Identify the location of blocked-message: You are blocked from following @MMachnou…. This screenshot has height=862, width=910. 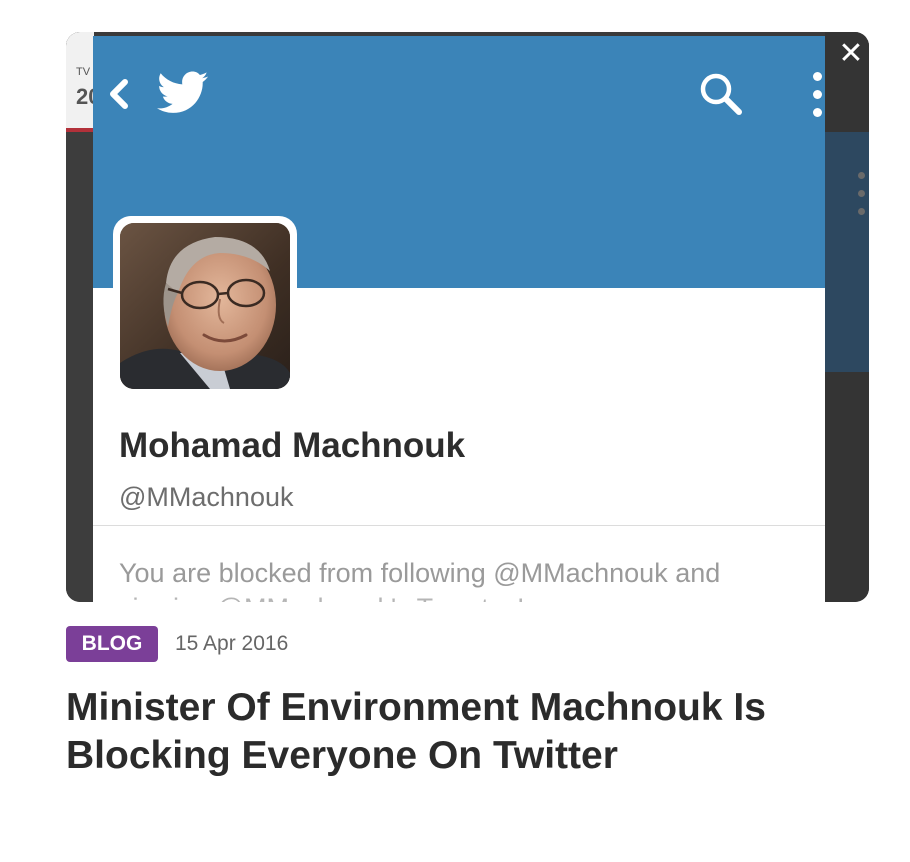
(420, 573).